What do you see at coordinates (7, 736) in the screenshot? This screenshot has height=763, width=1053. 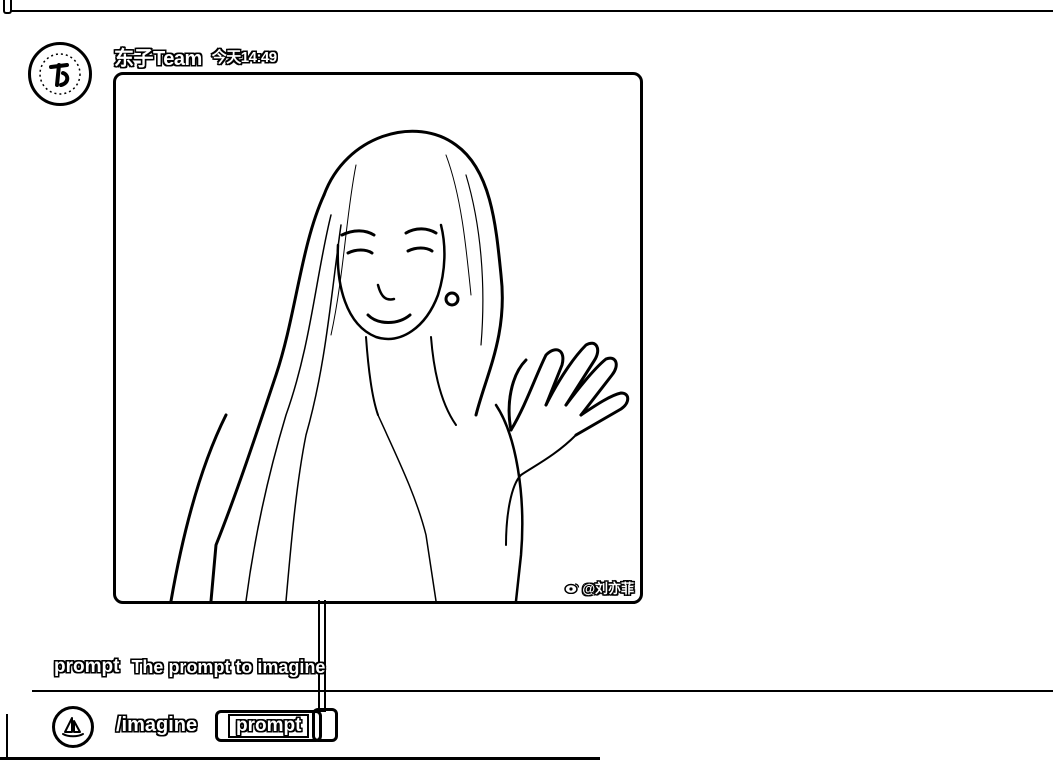 I see `composer-edge` at bounding box center [7, 736].